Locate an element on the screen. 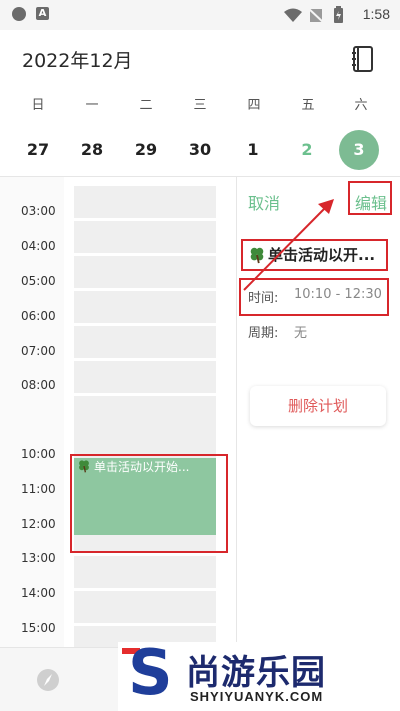 The height and width of the screenshot is (711, 400). compass-icon is located at coordinates (48, 680).